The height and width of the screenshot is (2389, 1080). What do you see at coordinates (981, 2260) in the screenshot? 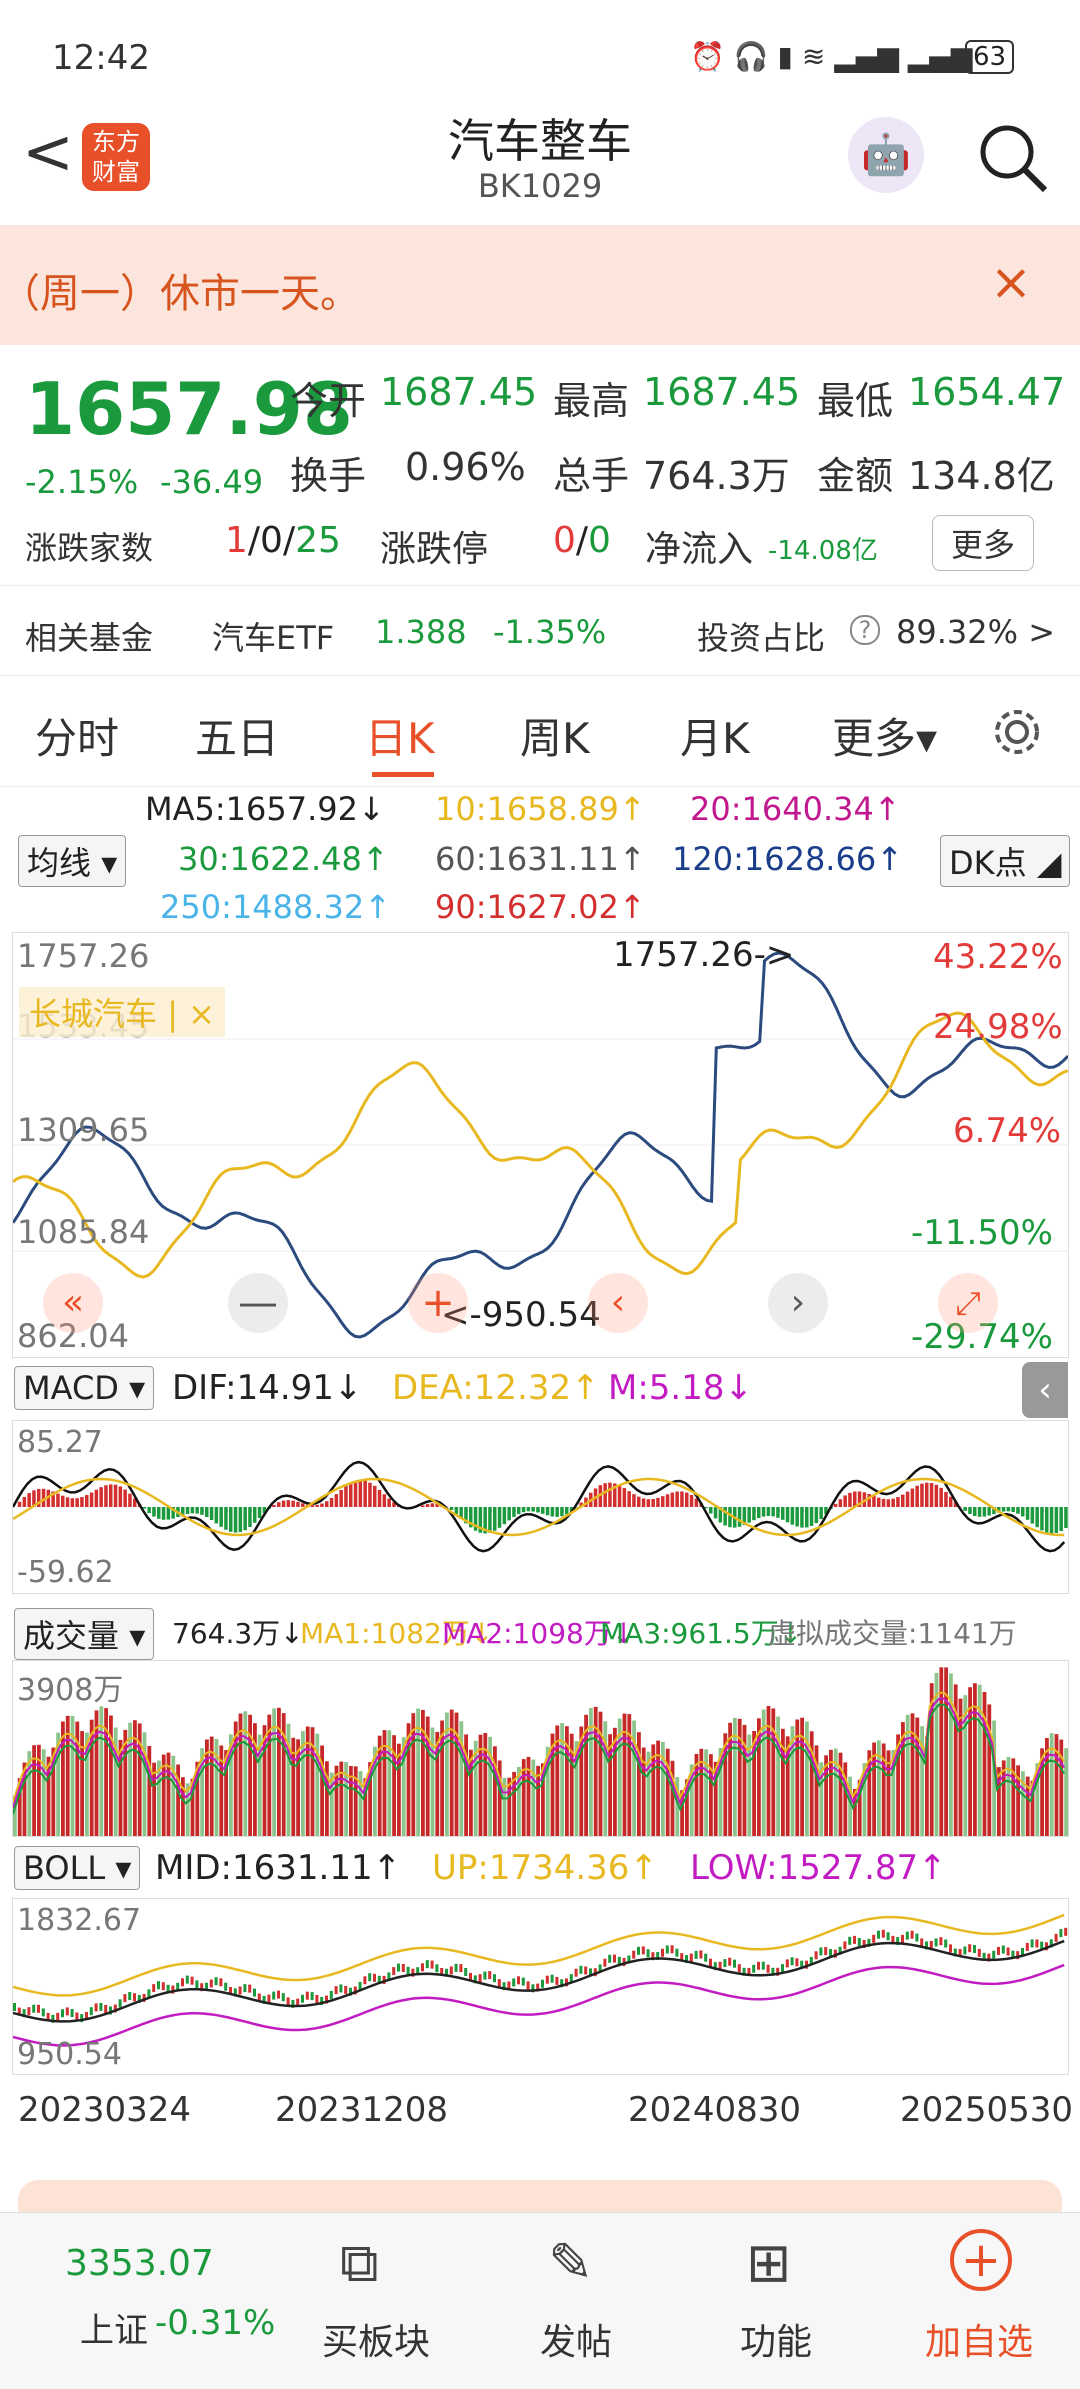
I see `add-favorite-icon: +` at bounding box center [981, 2260].